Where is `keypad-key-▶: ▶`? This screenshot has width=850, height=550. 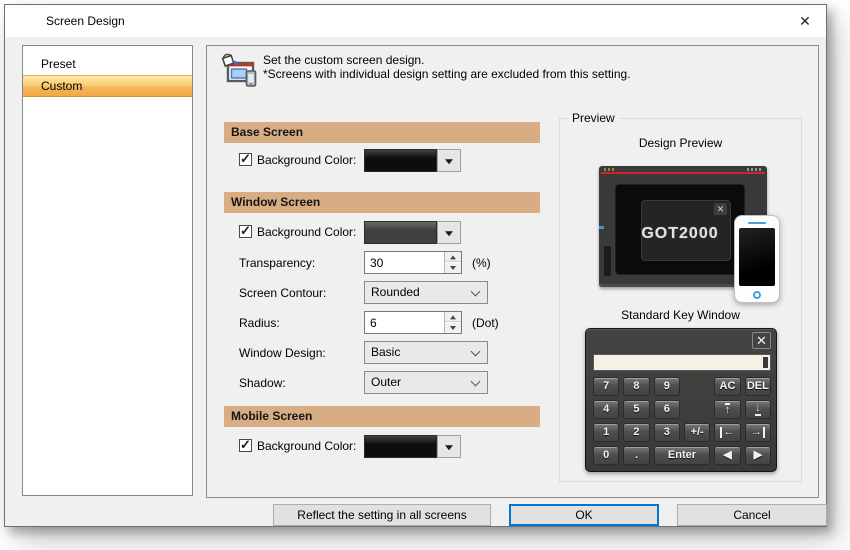
keypad-key-▶: ▶ is located at coordinates (757, 455).